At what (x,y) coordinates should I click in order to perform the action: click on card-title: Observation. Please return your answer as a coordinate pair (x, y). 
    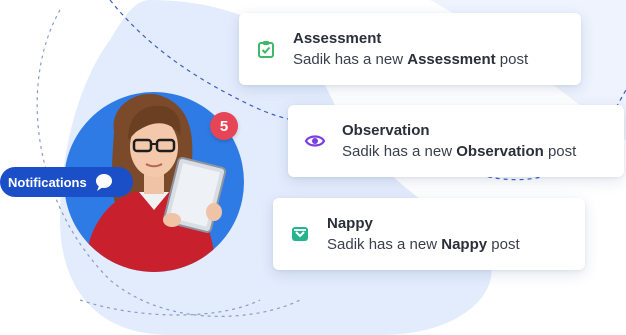
    Looking at the image, I should click on (386, 130).